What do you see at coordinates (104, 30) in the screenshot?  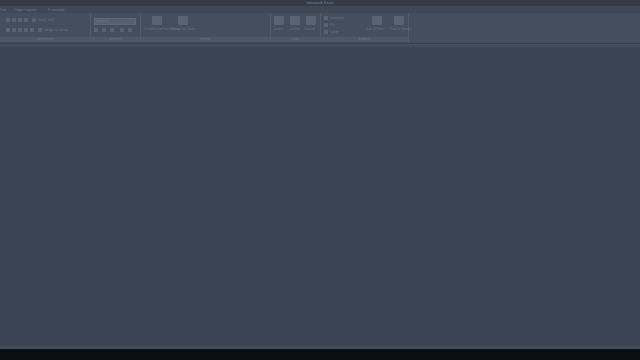 I see `percent-icon` at bounding box center [104, 30].